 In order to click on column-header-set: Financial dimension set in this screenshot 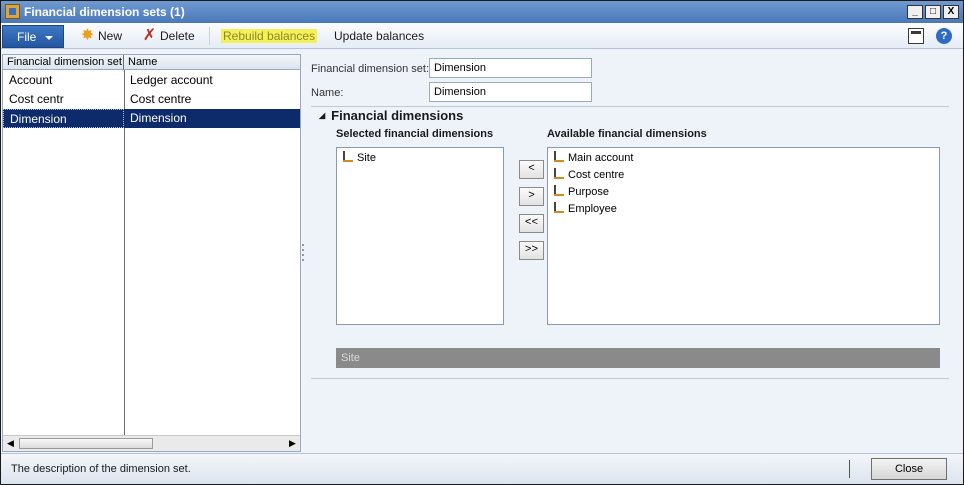, I will do `click(63, 62)`.